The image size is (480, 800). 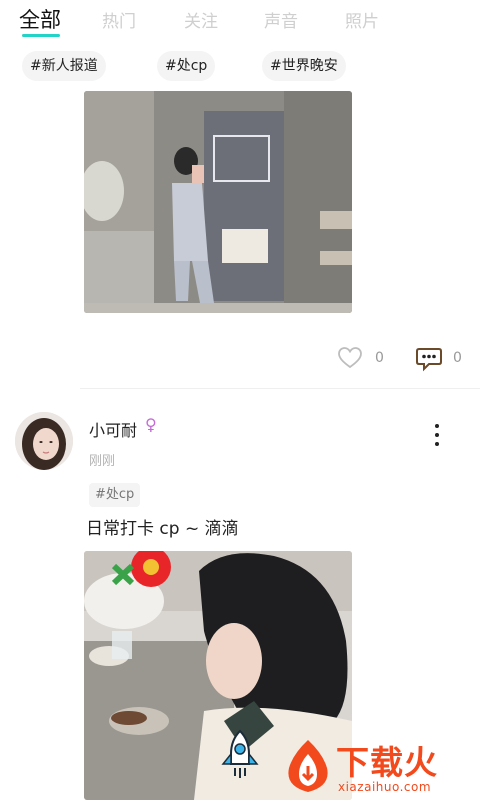 What do you see at coordinates (240, 754) in the screenshot?
I see `rocket-icon` at bounding box center [240, 754].